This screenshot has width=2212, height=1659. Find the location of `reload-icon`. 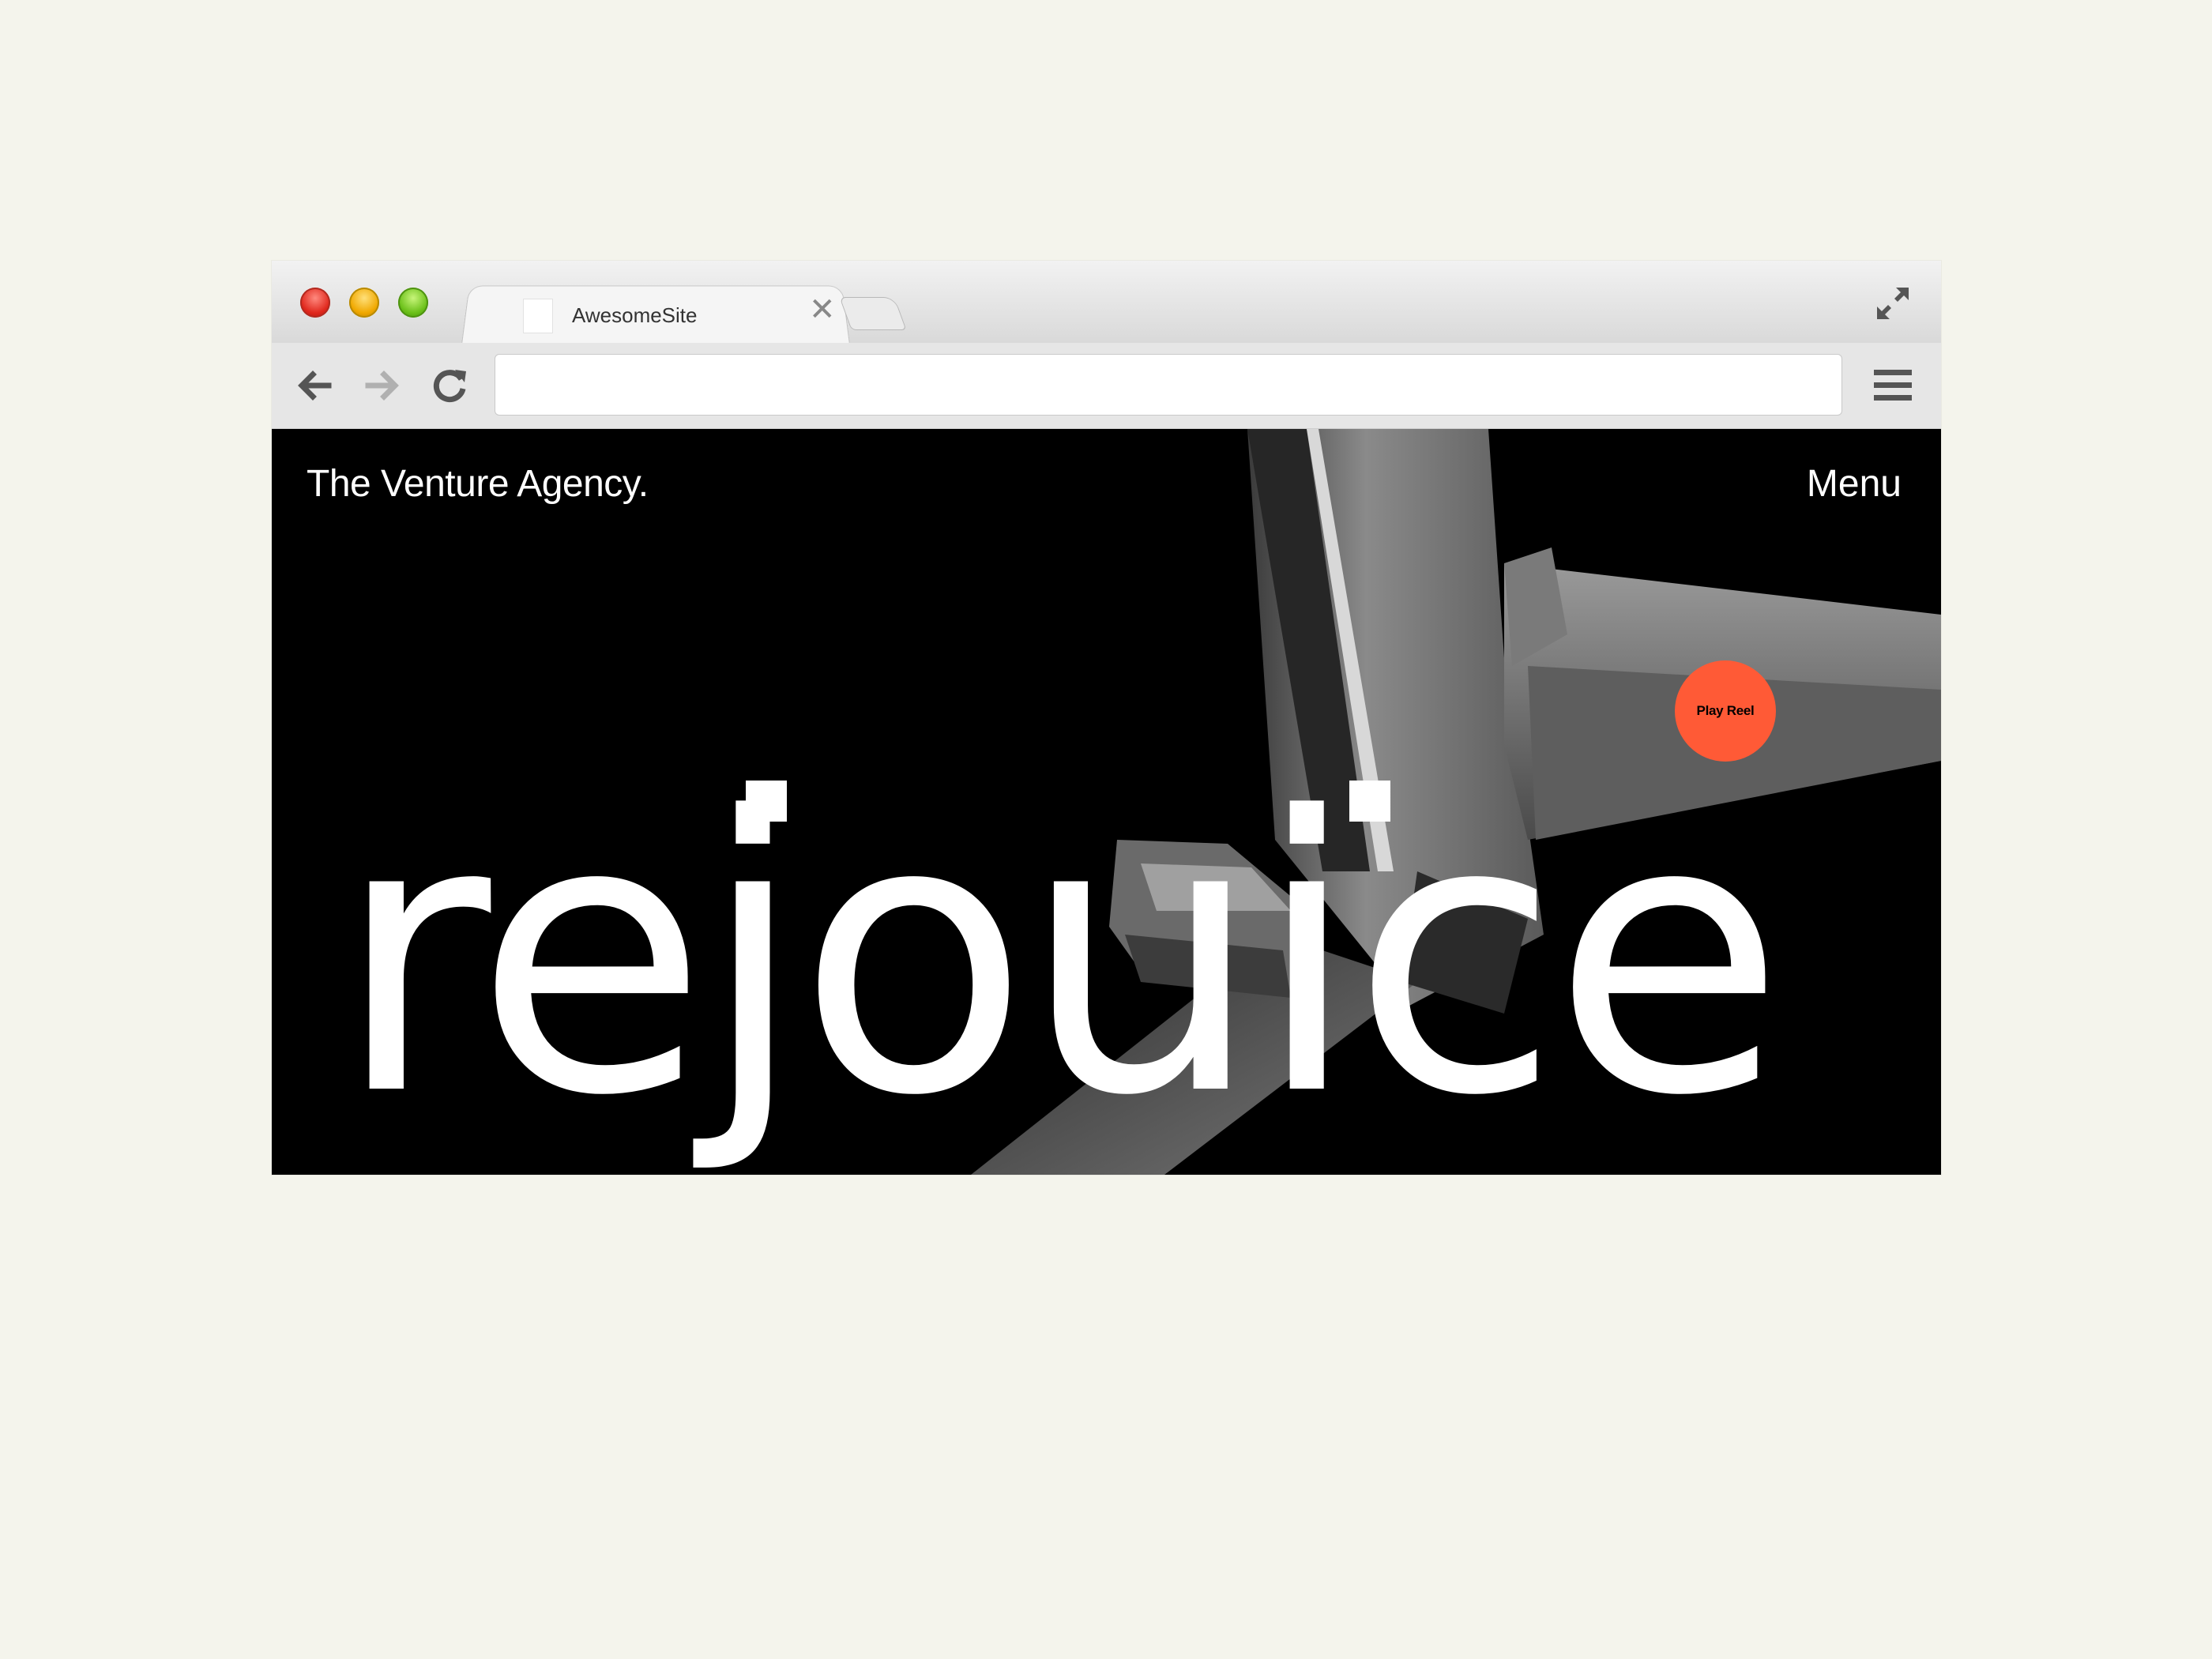

reload-icon is located at coordinates (450, 386).